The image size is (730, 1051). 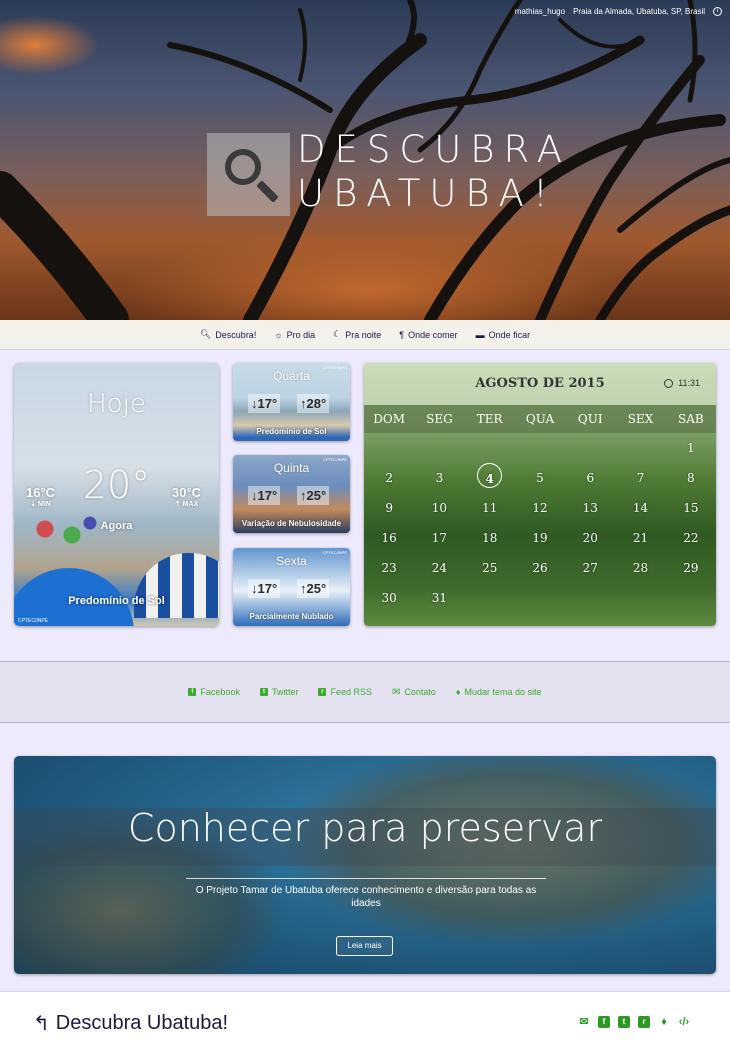 What do you see at coordinates (439, 598) in the screenshot?
I see `calendar-day: 31` at bounding box center [439, 598].